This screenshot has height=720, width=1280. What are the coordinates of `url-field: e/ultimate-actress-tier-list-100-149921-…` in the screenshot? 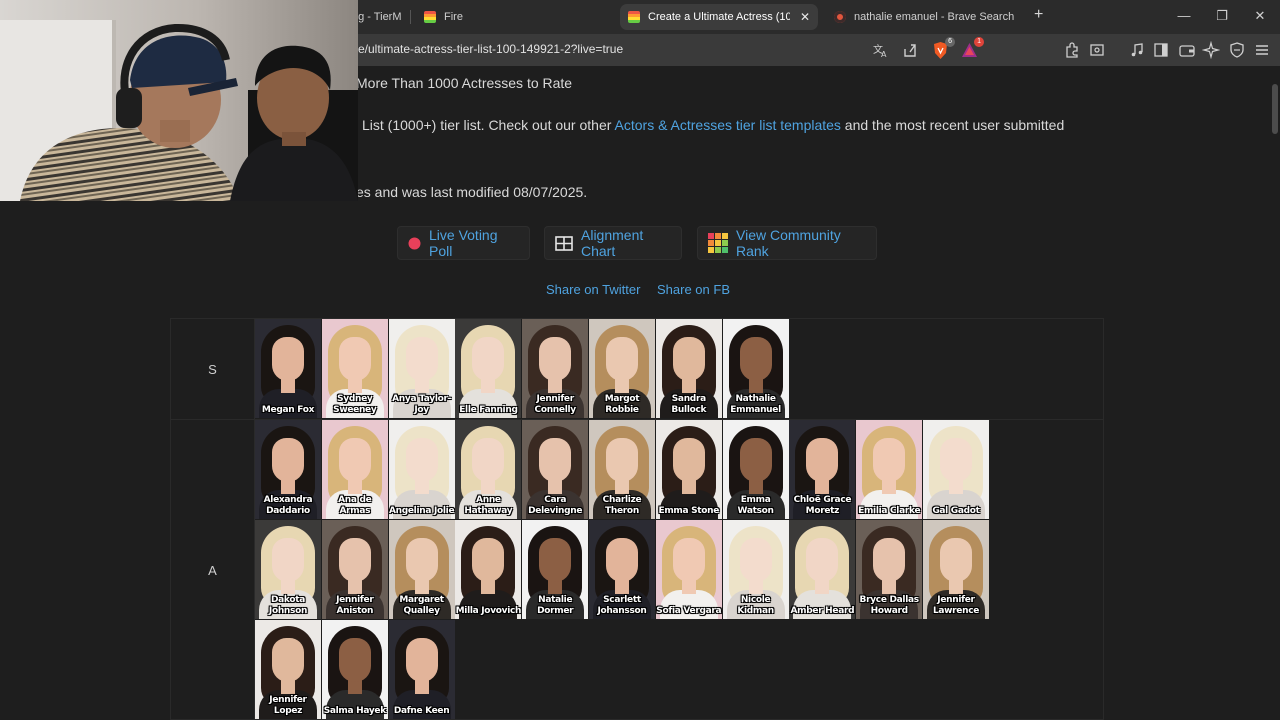 It's located at (490, 49).